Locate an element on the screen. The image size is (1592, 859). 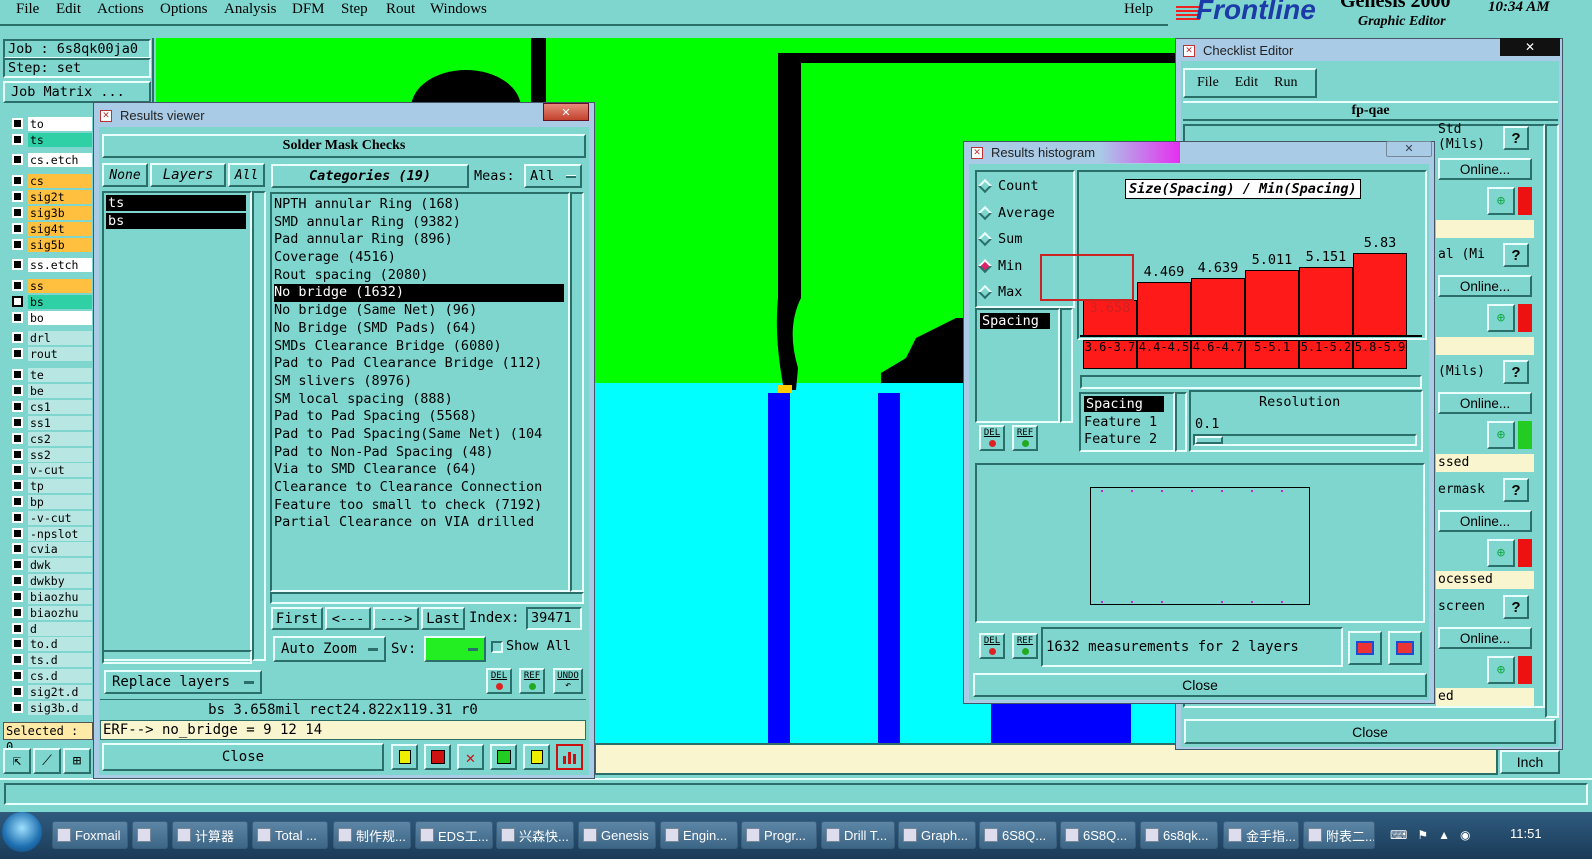
ref-button: REF is located at coordinates (532, 681).